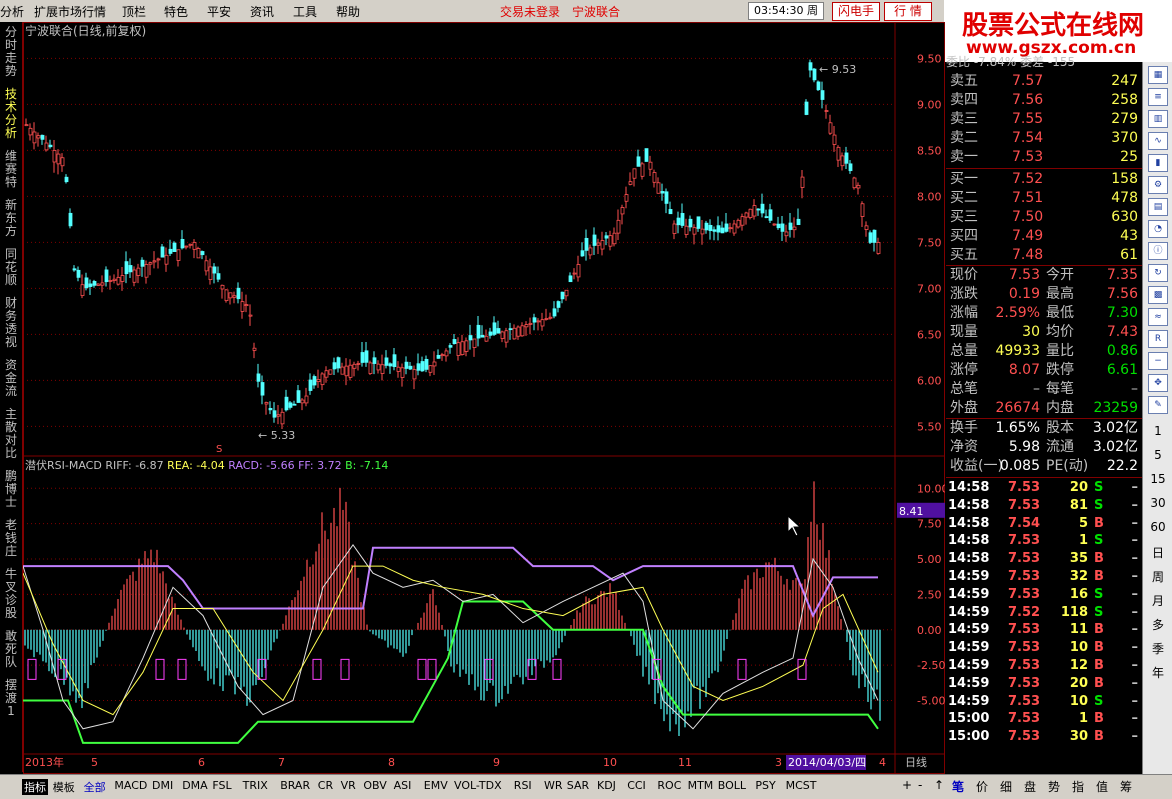  What do you see at coordinates (195, 785) in the screenshot?
I see `indicator-tab-dma: DMA` at bounding box center [195, 785].